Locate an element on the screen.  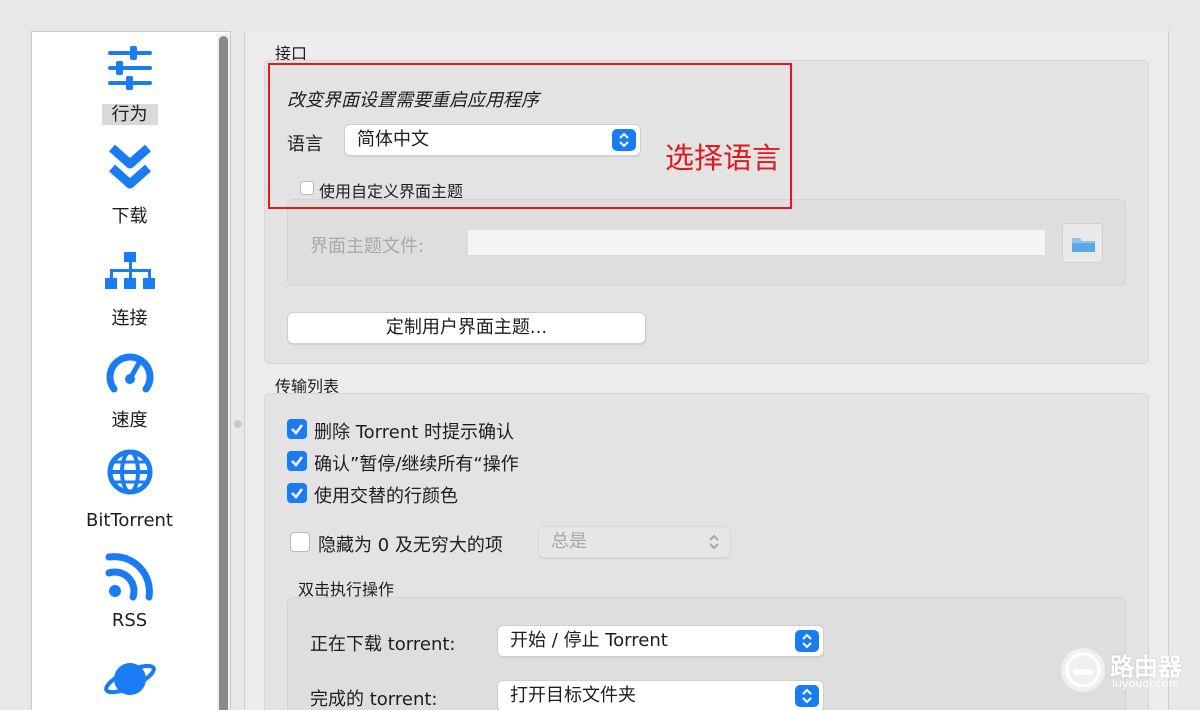
completed-action-value: 打开目标文件夹 is located at coordinates (573, 695).